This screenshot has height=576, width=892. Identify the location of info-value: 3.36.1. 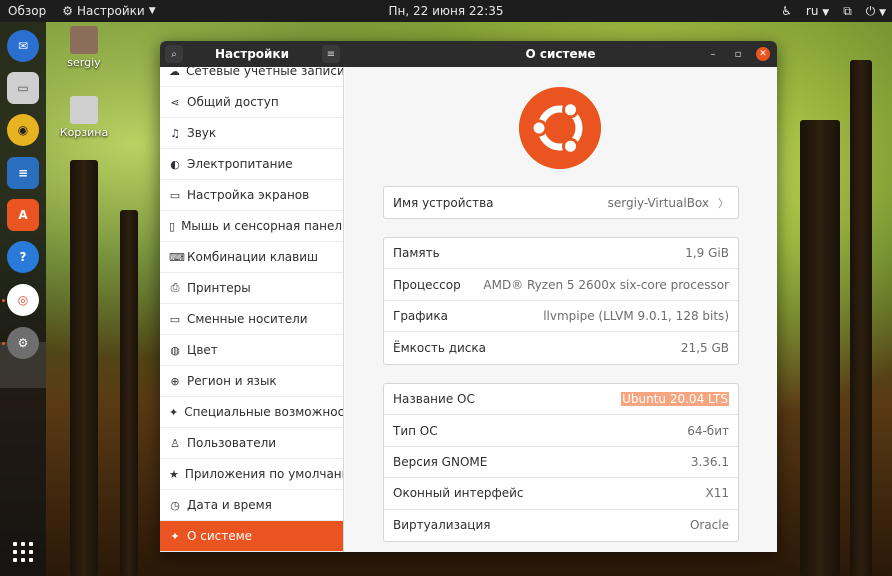
(710, 462).